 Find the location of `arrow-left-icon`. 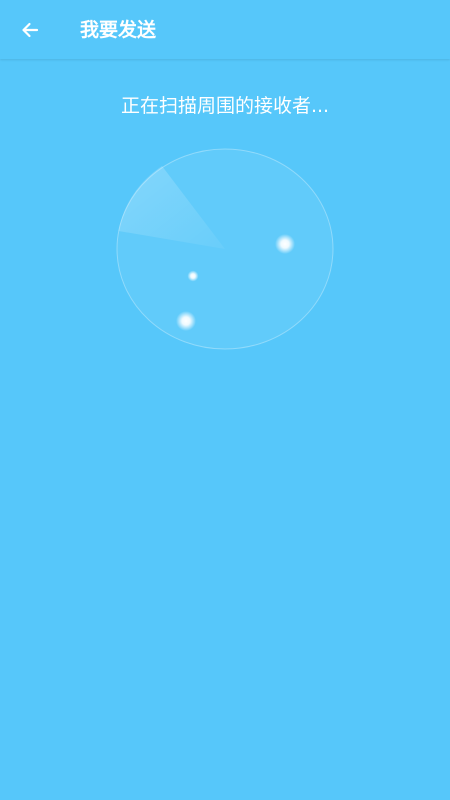

arrow-left-icon is located at coordinates (30, 30).